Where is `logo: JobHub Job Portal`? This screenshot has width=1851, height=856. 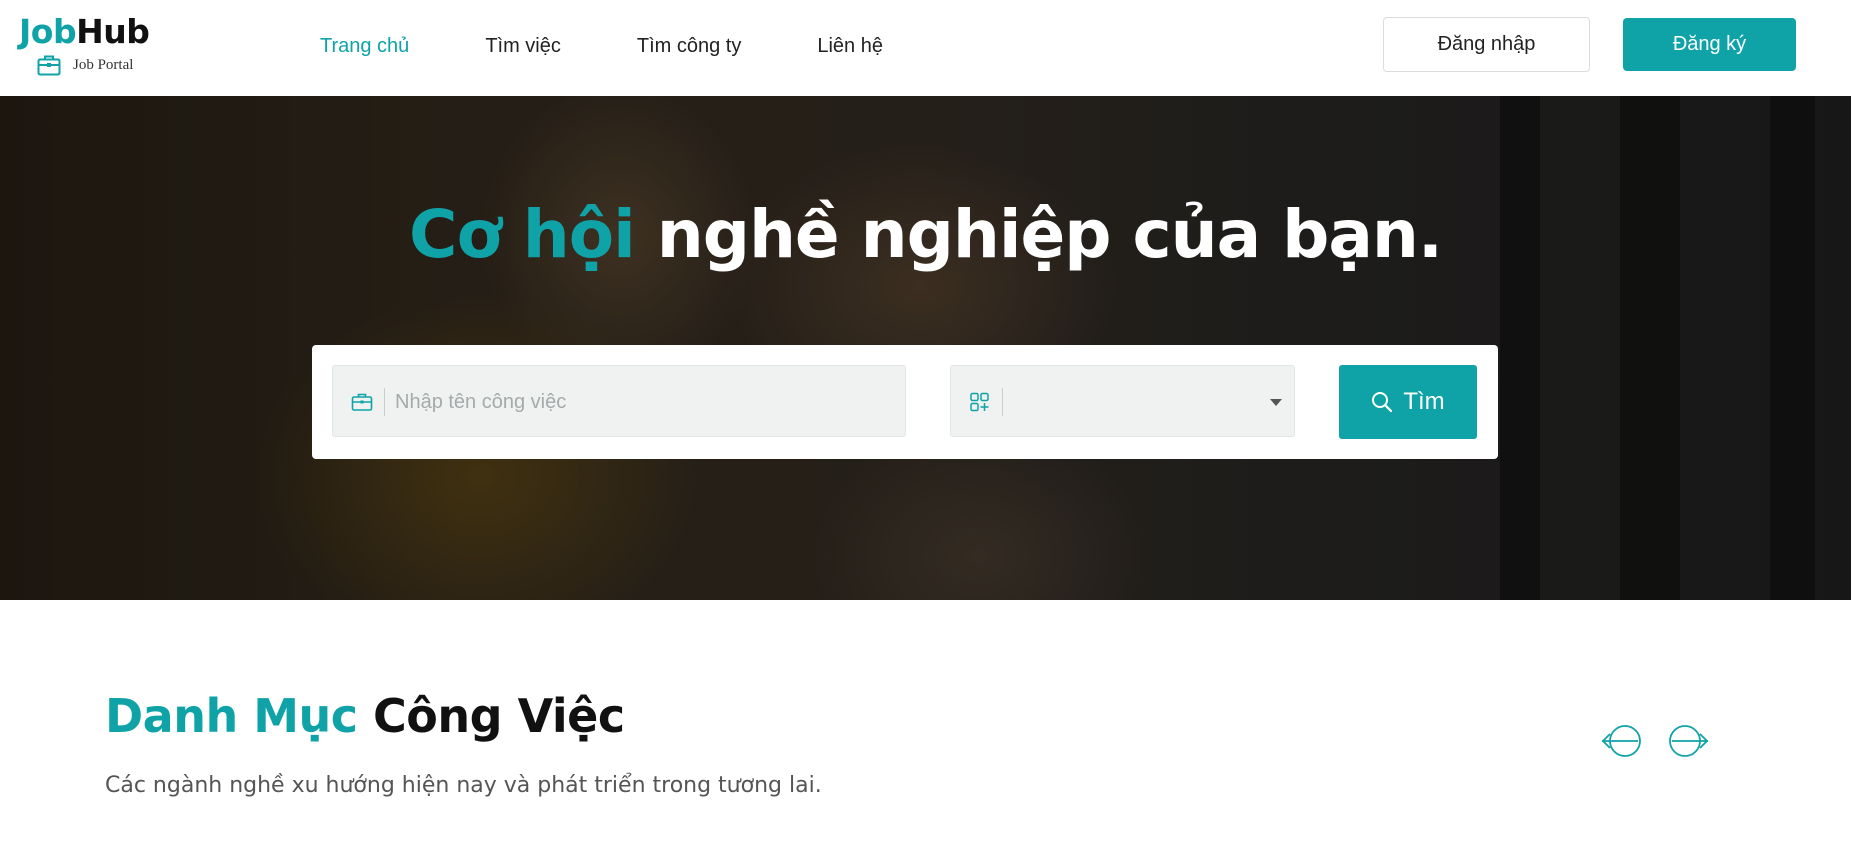
logo: JobHub Job Portal is located at coordinates (94, 47).